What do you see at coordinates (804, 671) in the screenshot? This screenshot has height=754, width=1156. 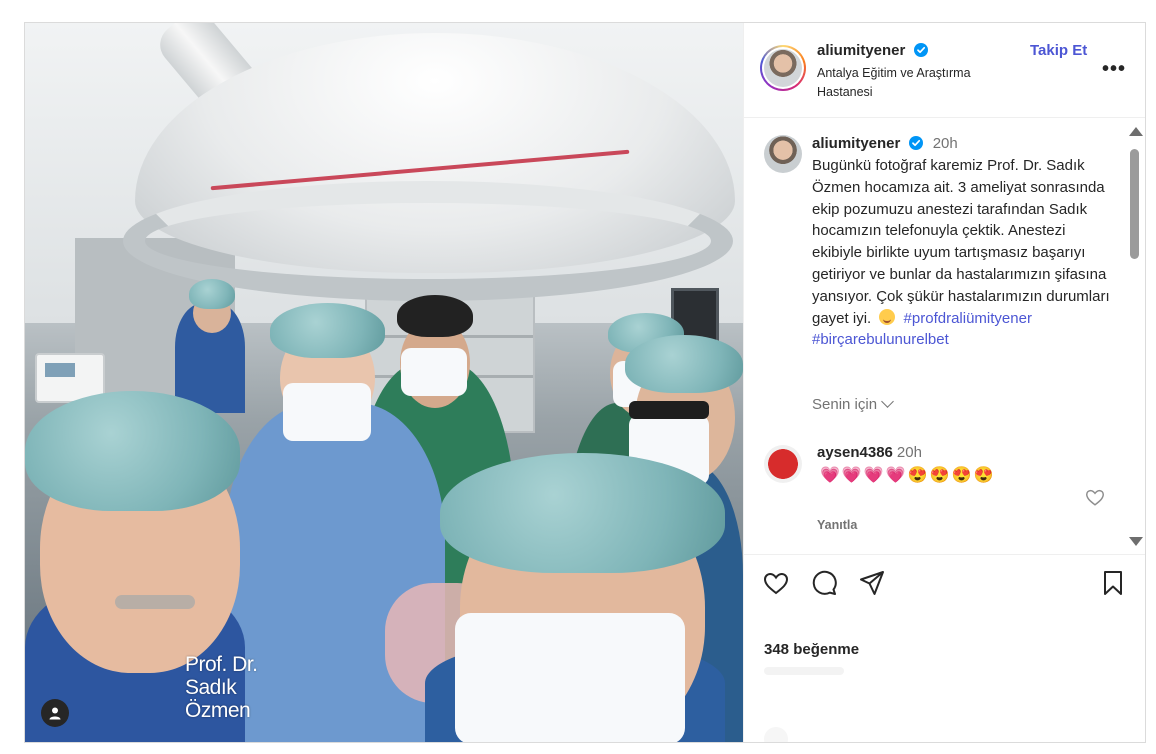 I see `post-date-placeholder` at bounding box center [804, 671].